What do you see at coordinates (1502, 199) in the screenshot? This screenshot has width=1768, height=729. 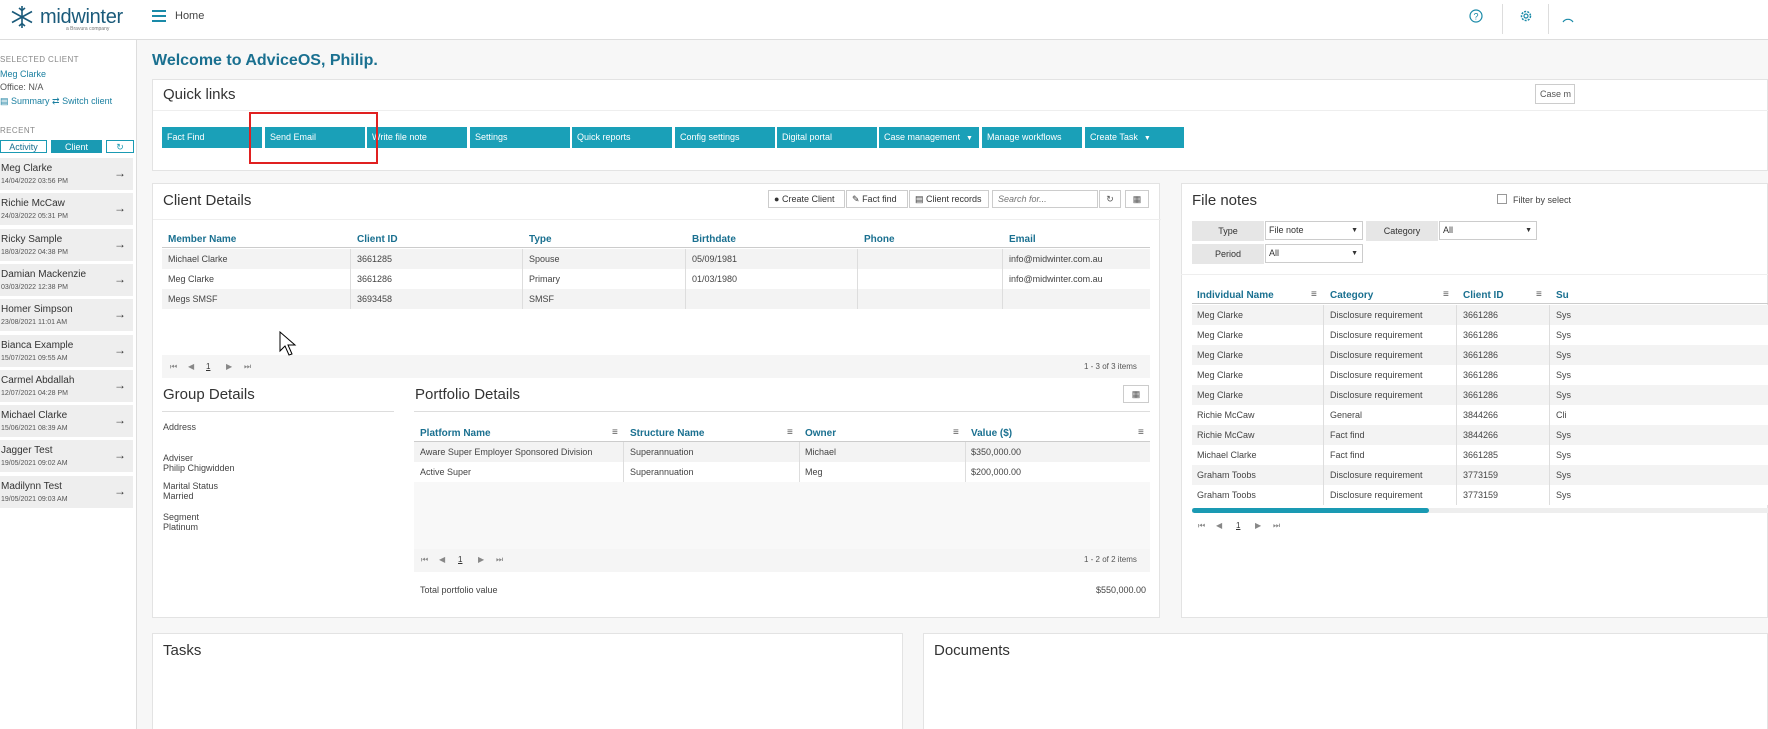 I see `filter-checkbox` at bounding box center [1502, 199].